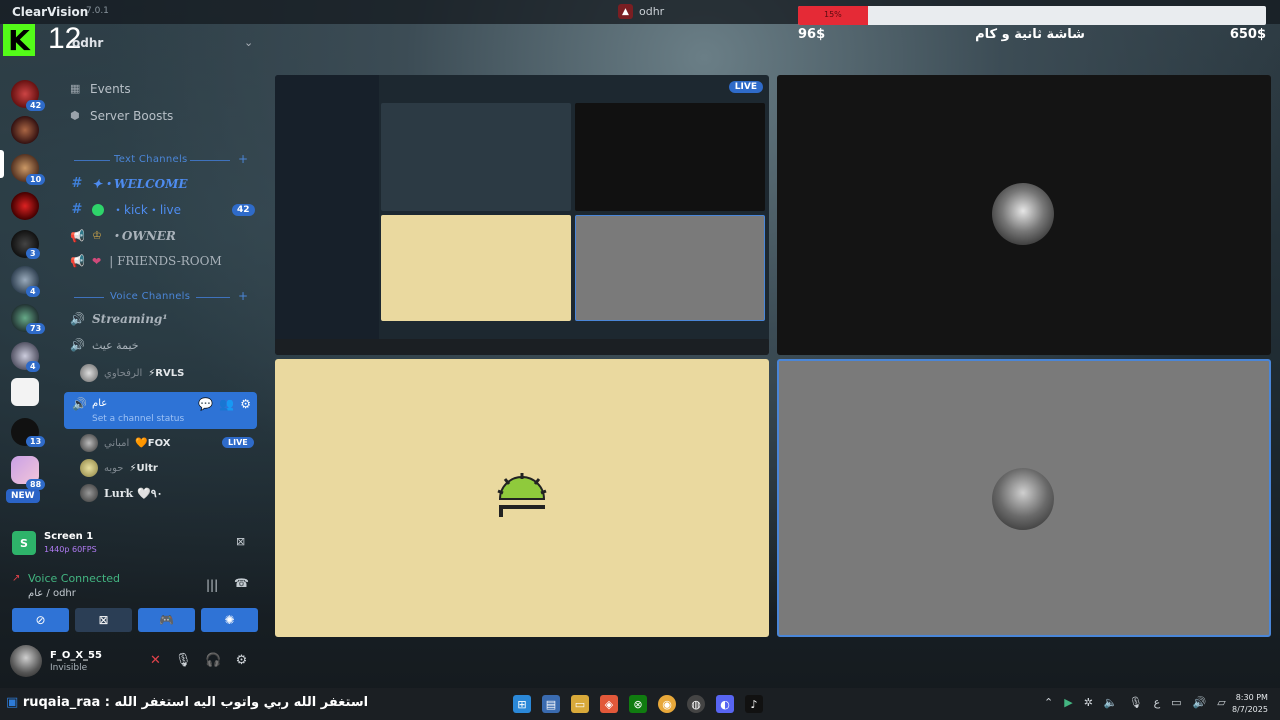  Describe the element at coordinates (667, 704) in the screenshot. I see `chrome-icon: ◉` at that location.